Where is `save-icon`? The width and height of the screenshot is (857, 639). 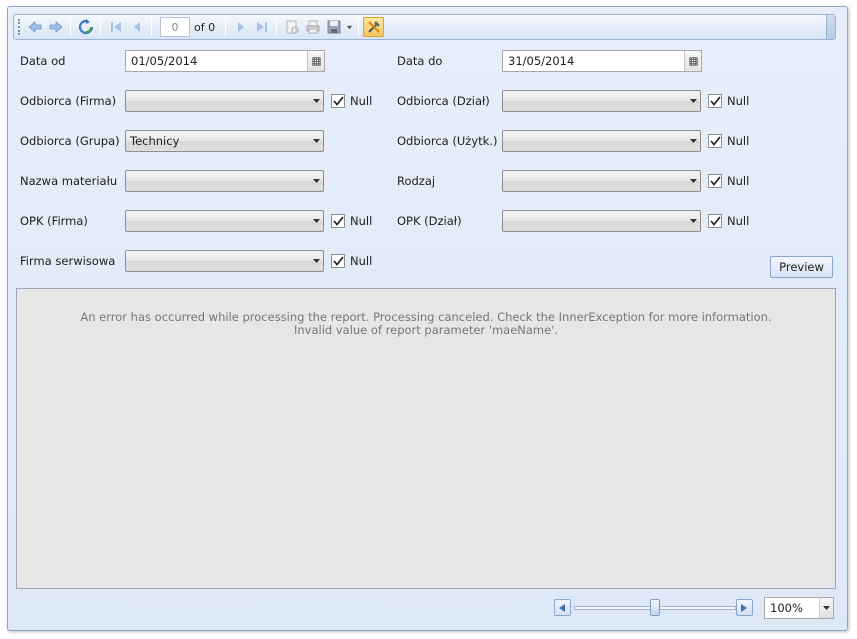 save-icon is located at coordinates (333, 27).